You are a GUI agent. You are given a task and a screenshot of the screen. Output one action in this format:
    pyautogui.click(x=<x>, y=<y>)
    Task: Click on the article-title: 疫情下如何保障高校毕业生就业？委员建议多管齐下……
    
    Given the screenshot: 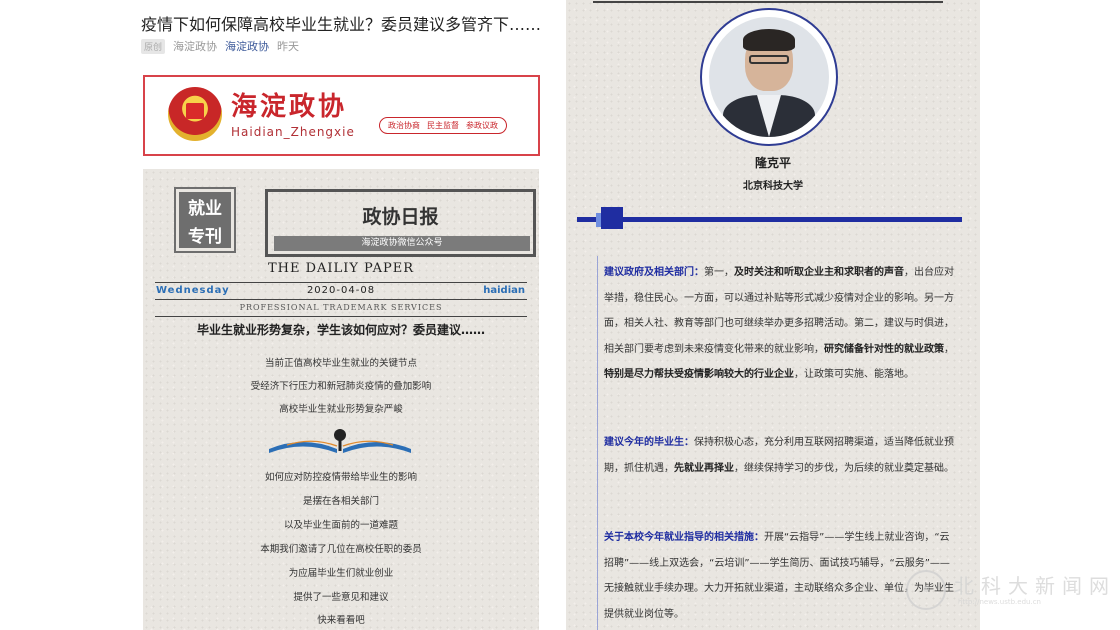 What is the action you would take?
    pyautogui.click(x=341, y=23)
    